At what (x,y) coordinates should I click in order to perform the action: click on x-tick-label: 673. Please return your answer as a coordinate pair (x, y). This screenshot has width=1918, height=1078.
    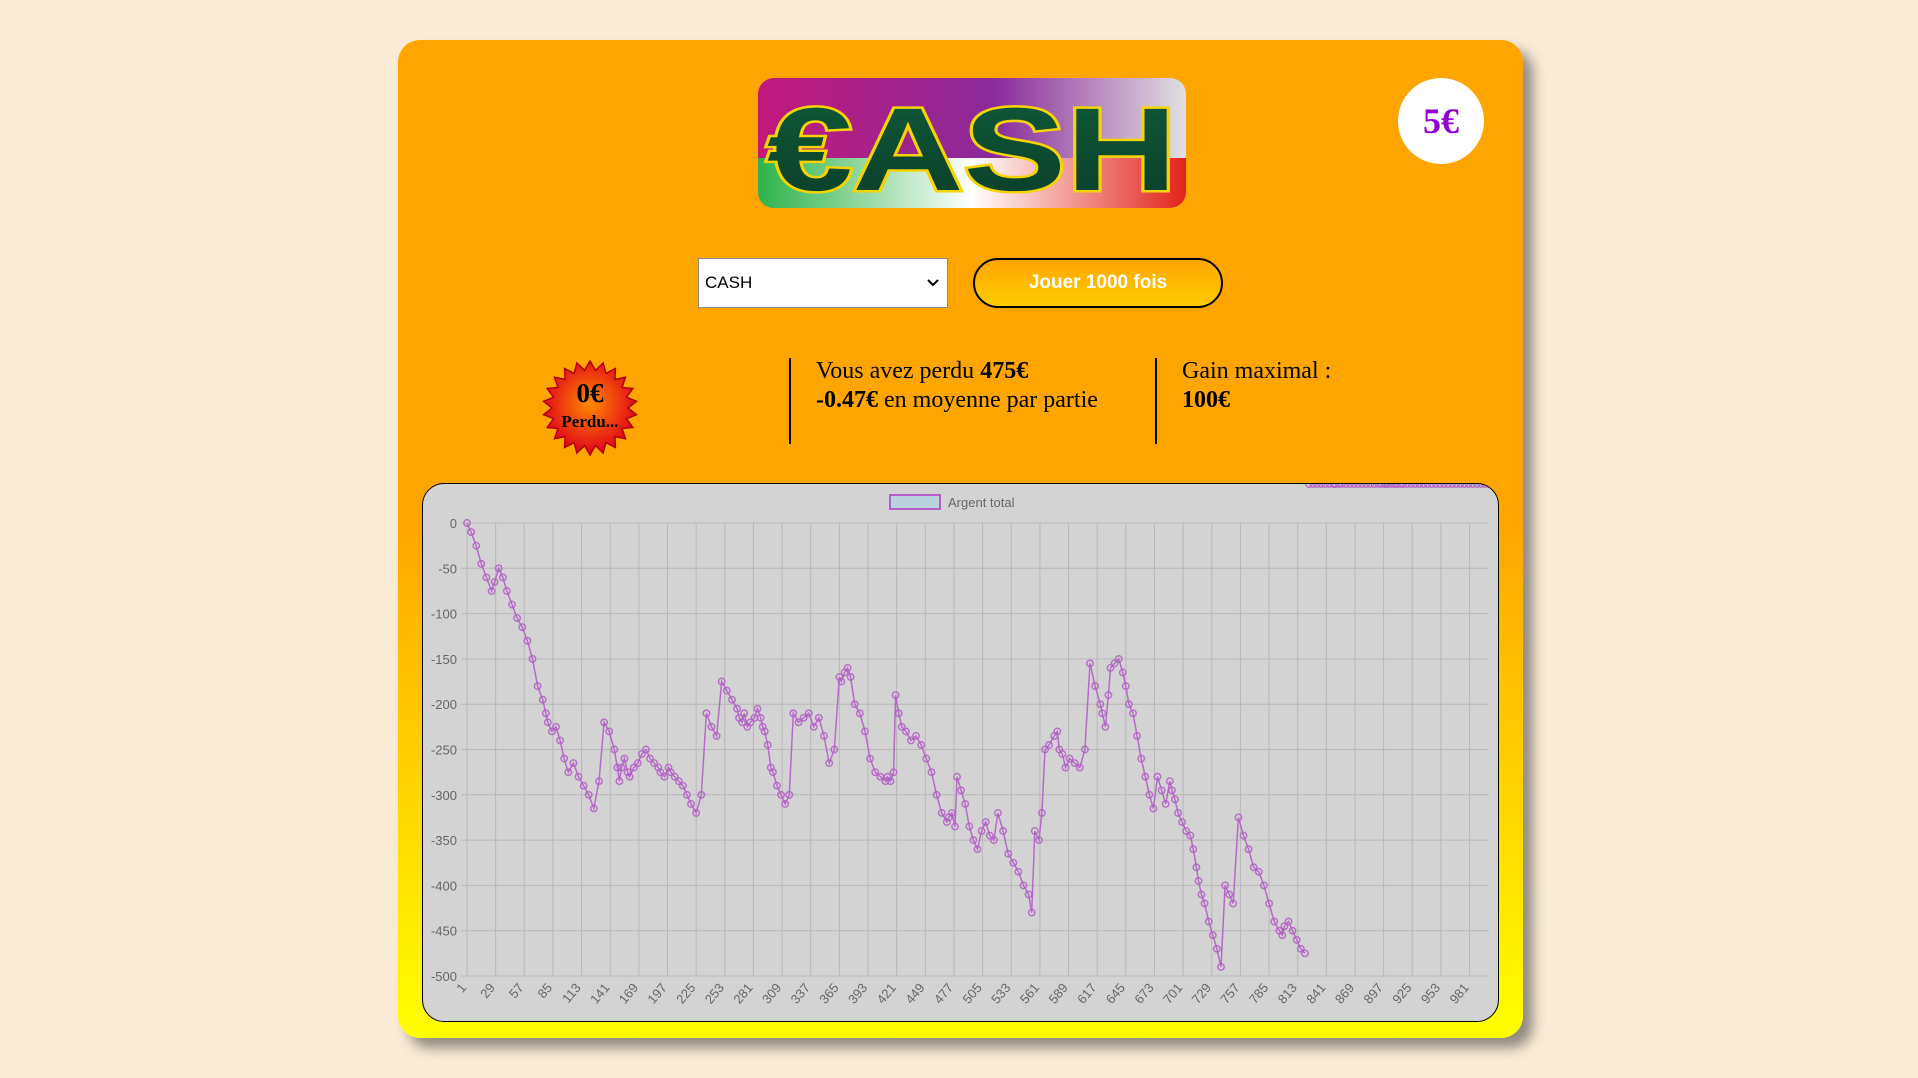
    Looking at the image, I should click on (1143, 993).